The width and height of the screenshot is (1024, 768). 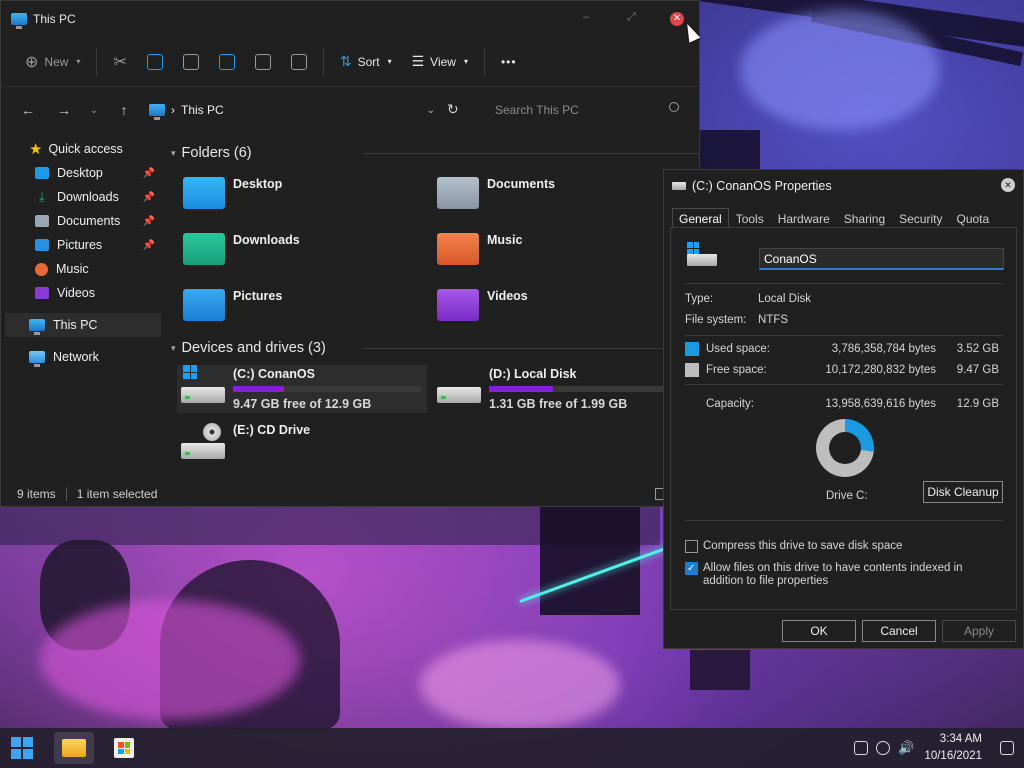 What do you see at coordinates (351, 22) in the screenshot?
I see `explorer-titlebar: This PC – ⤢ ✕` at bounding box center [351, 22].